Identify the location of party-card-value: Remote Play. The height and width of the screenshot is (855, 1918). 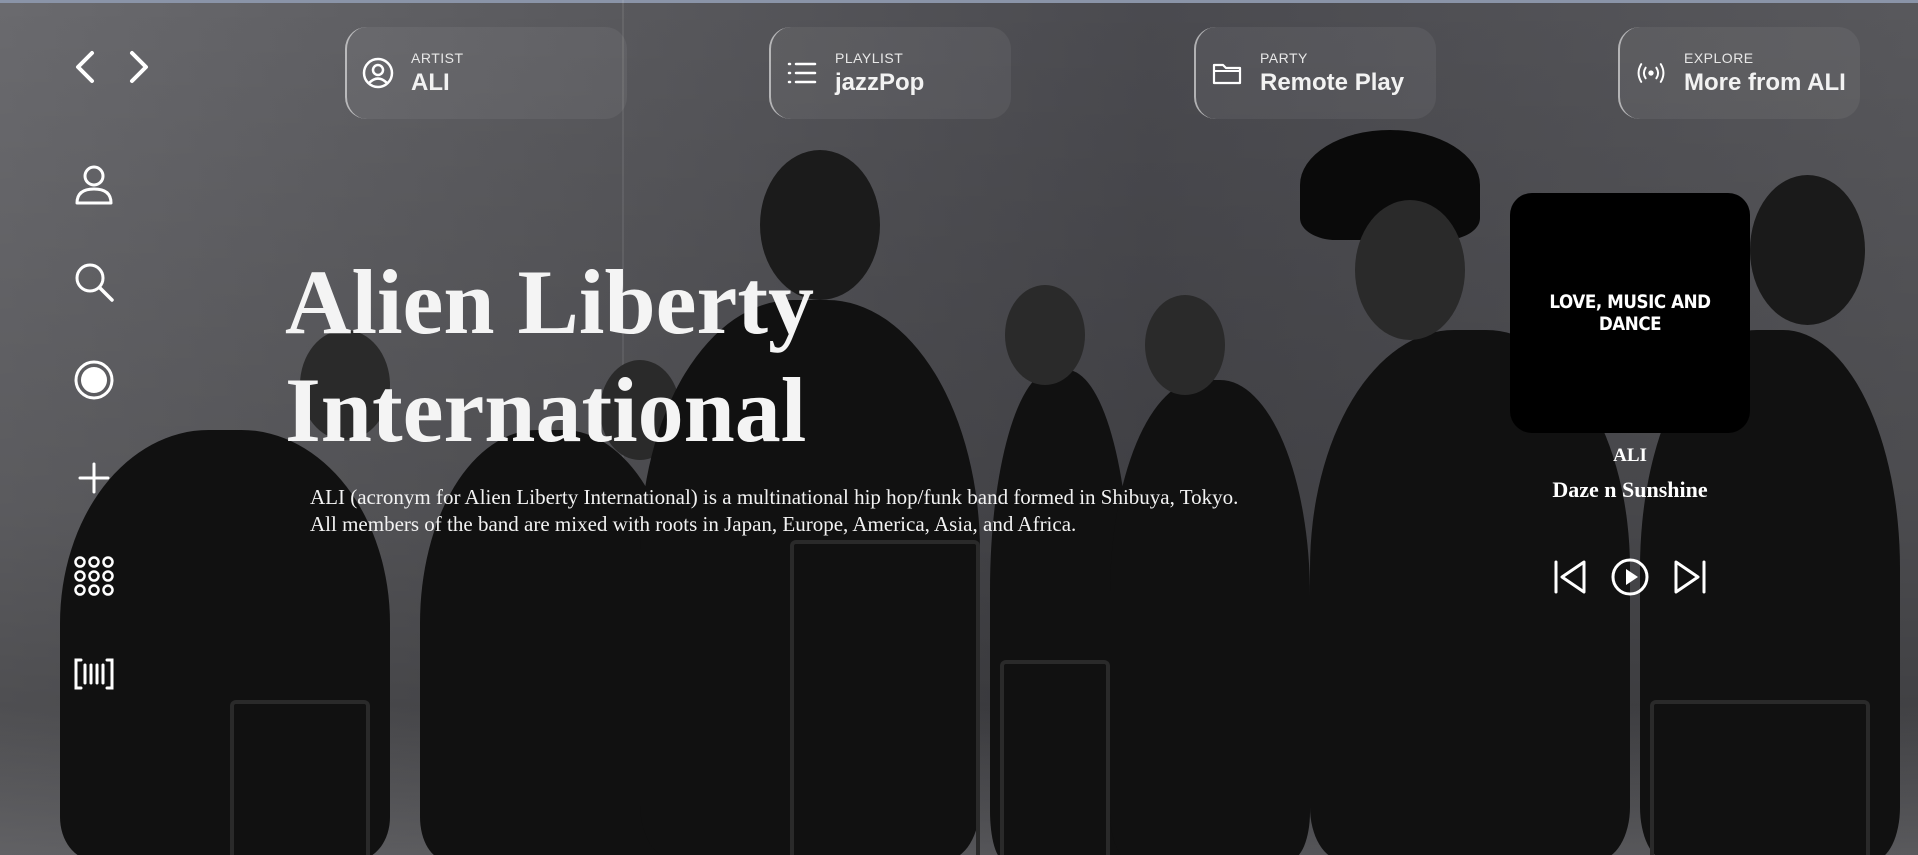
(1332, 82).